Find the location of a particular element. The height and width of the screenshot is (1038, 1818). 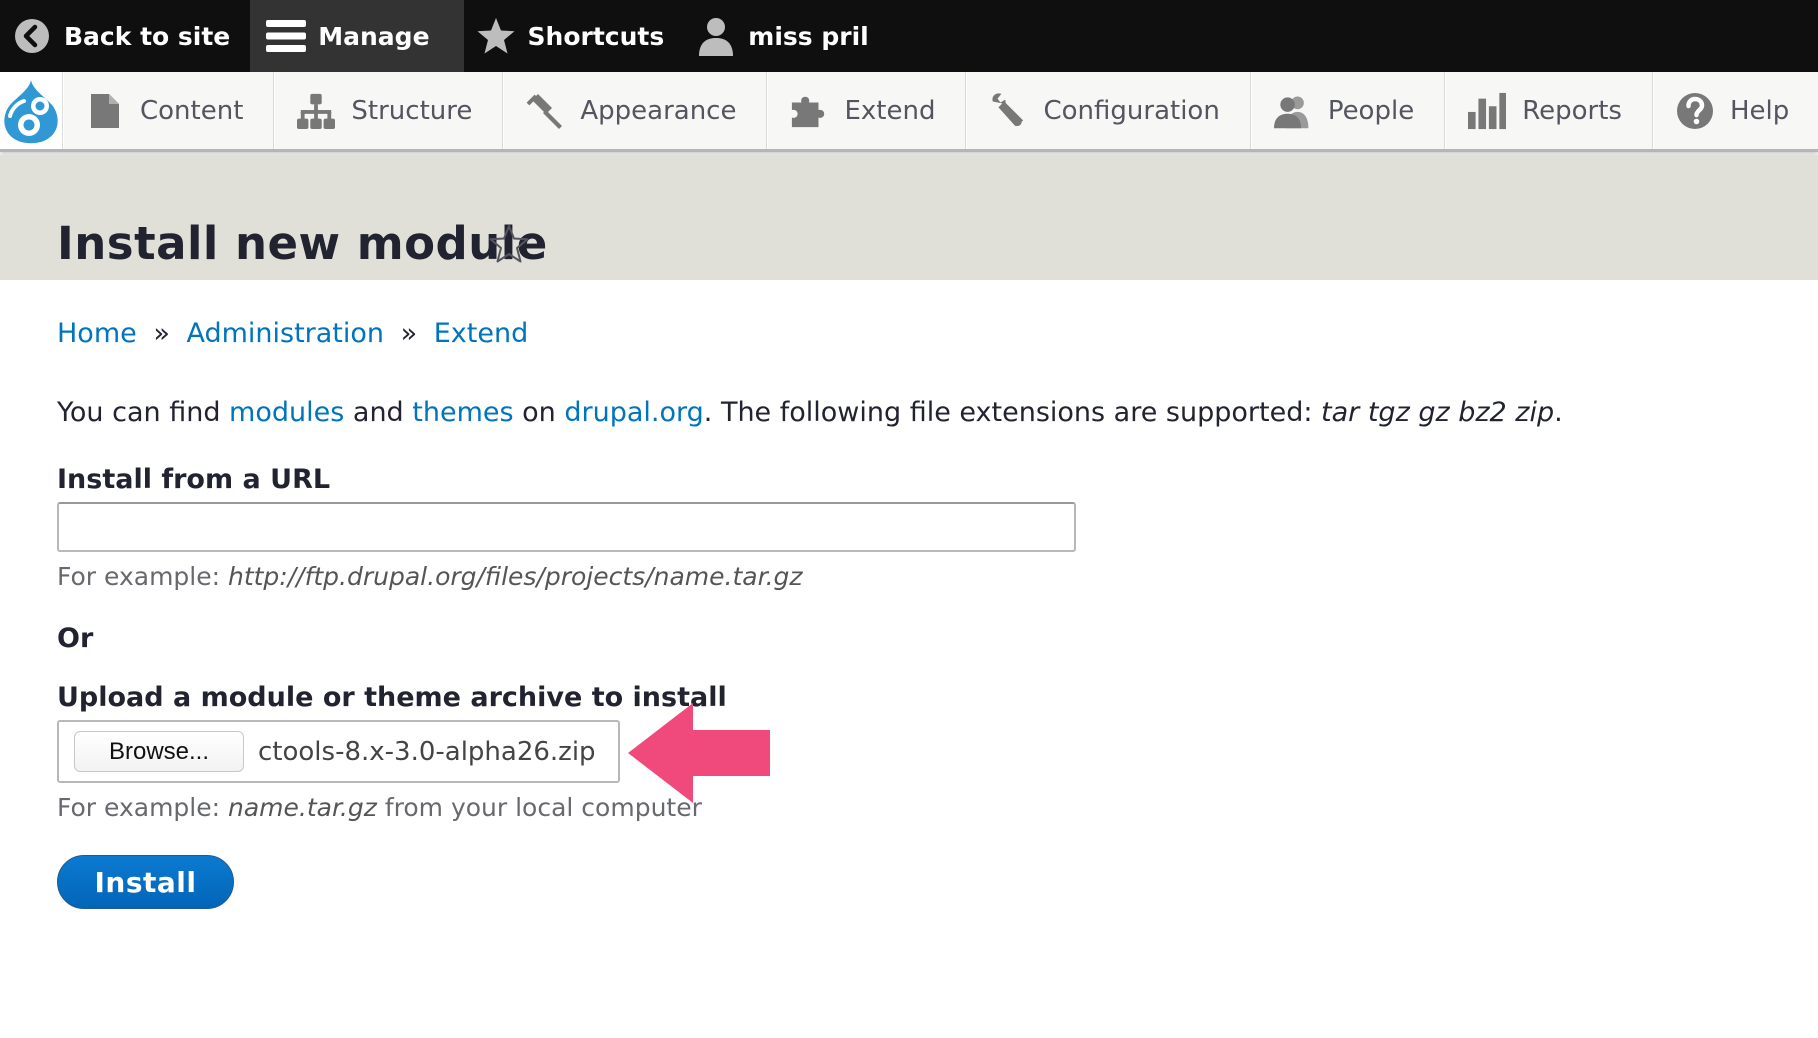

breadcrumb-home-link: Home is located at coordinates (97, 333).